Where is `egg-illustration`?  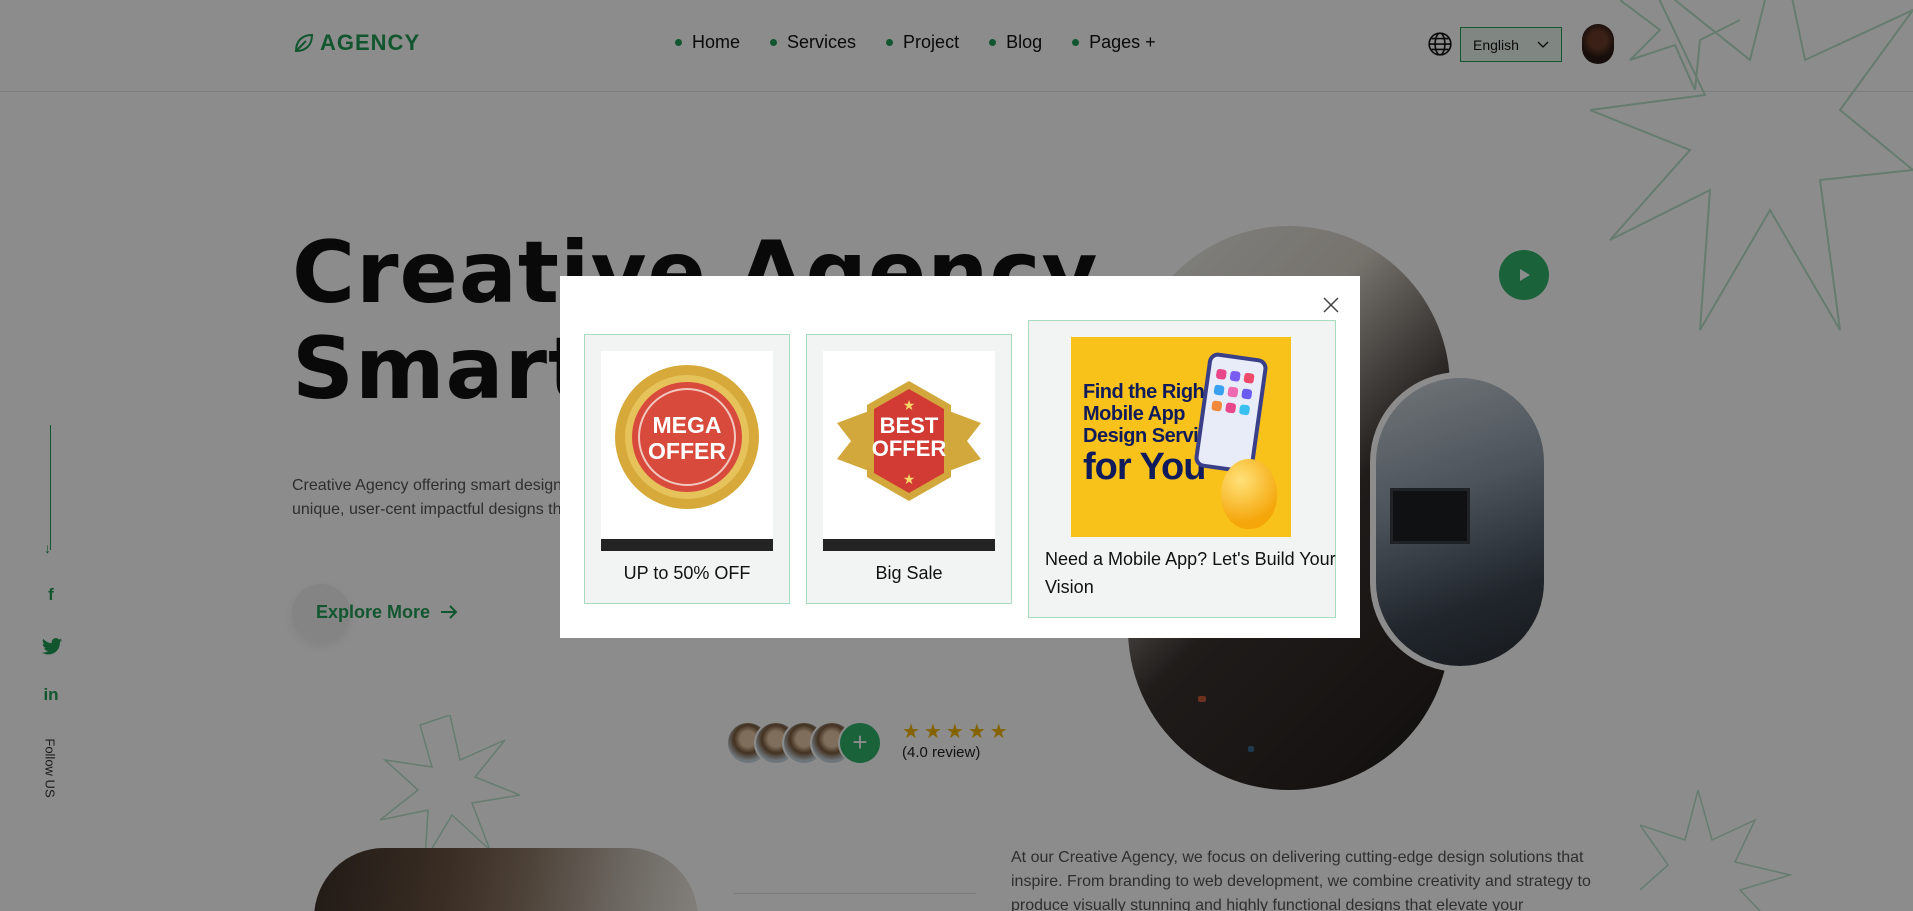
egg-illustration is located at coordinates (1249, 494).